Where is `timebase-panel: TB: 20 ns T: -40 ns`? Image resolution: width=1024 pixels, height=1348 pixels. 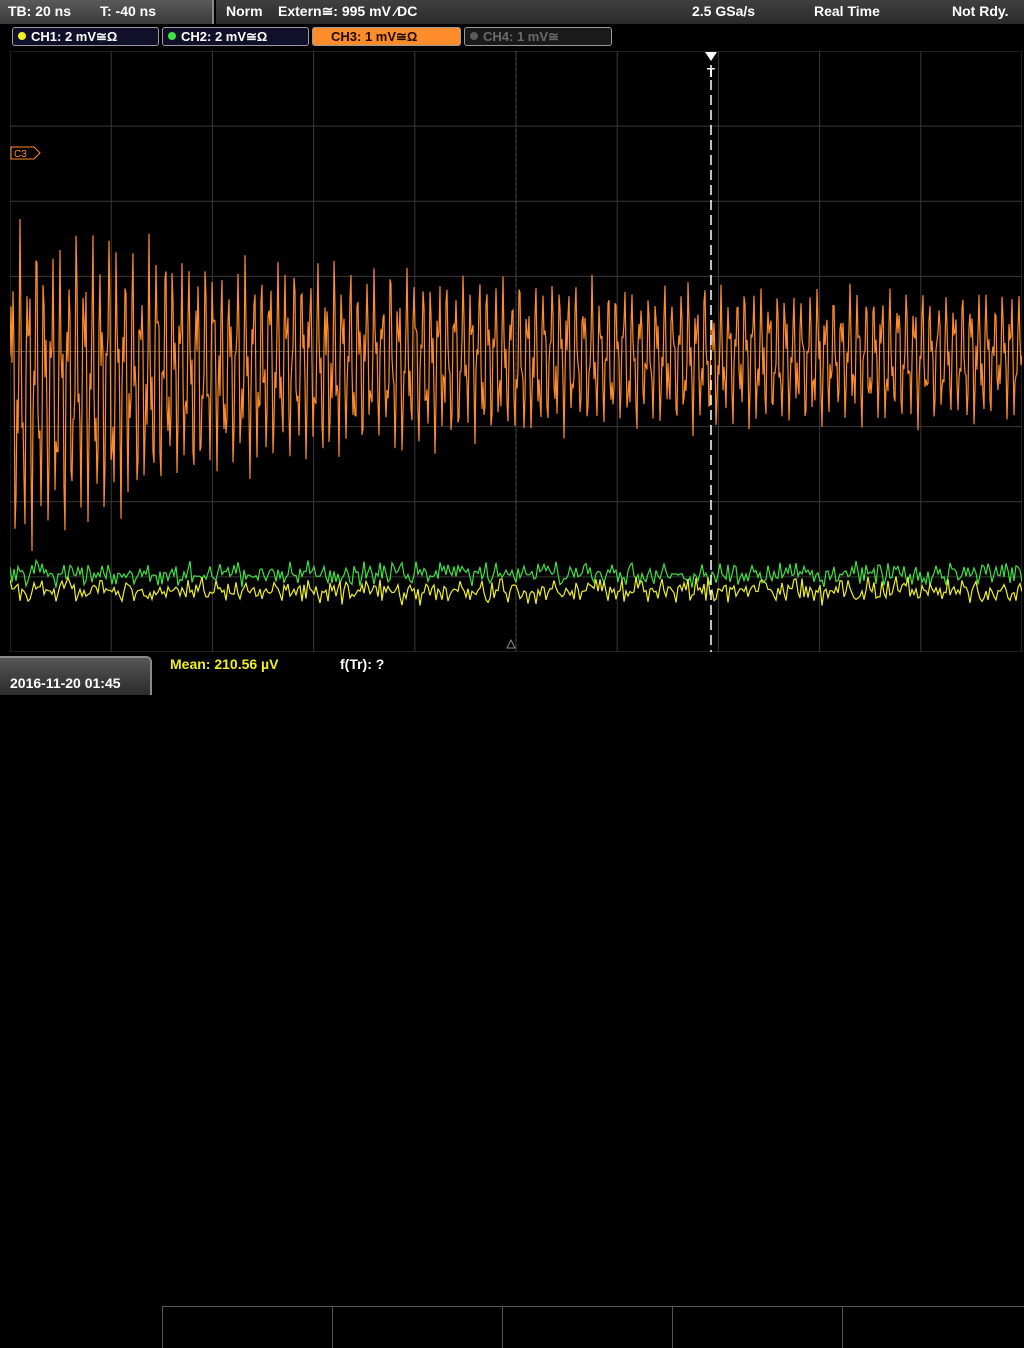
timebase-panel: TB: 20 ns T: -40 ns is located at coordinates (107, 12).